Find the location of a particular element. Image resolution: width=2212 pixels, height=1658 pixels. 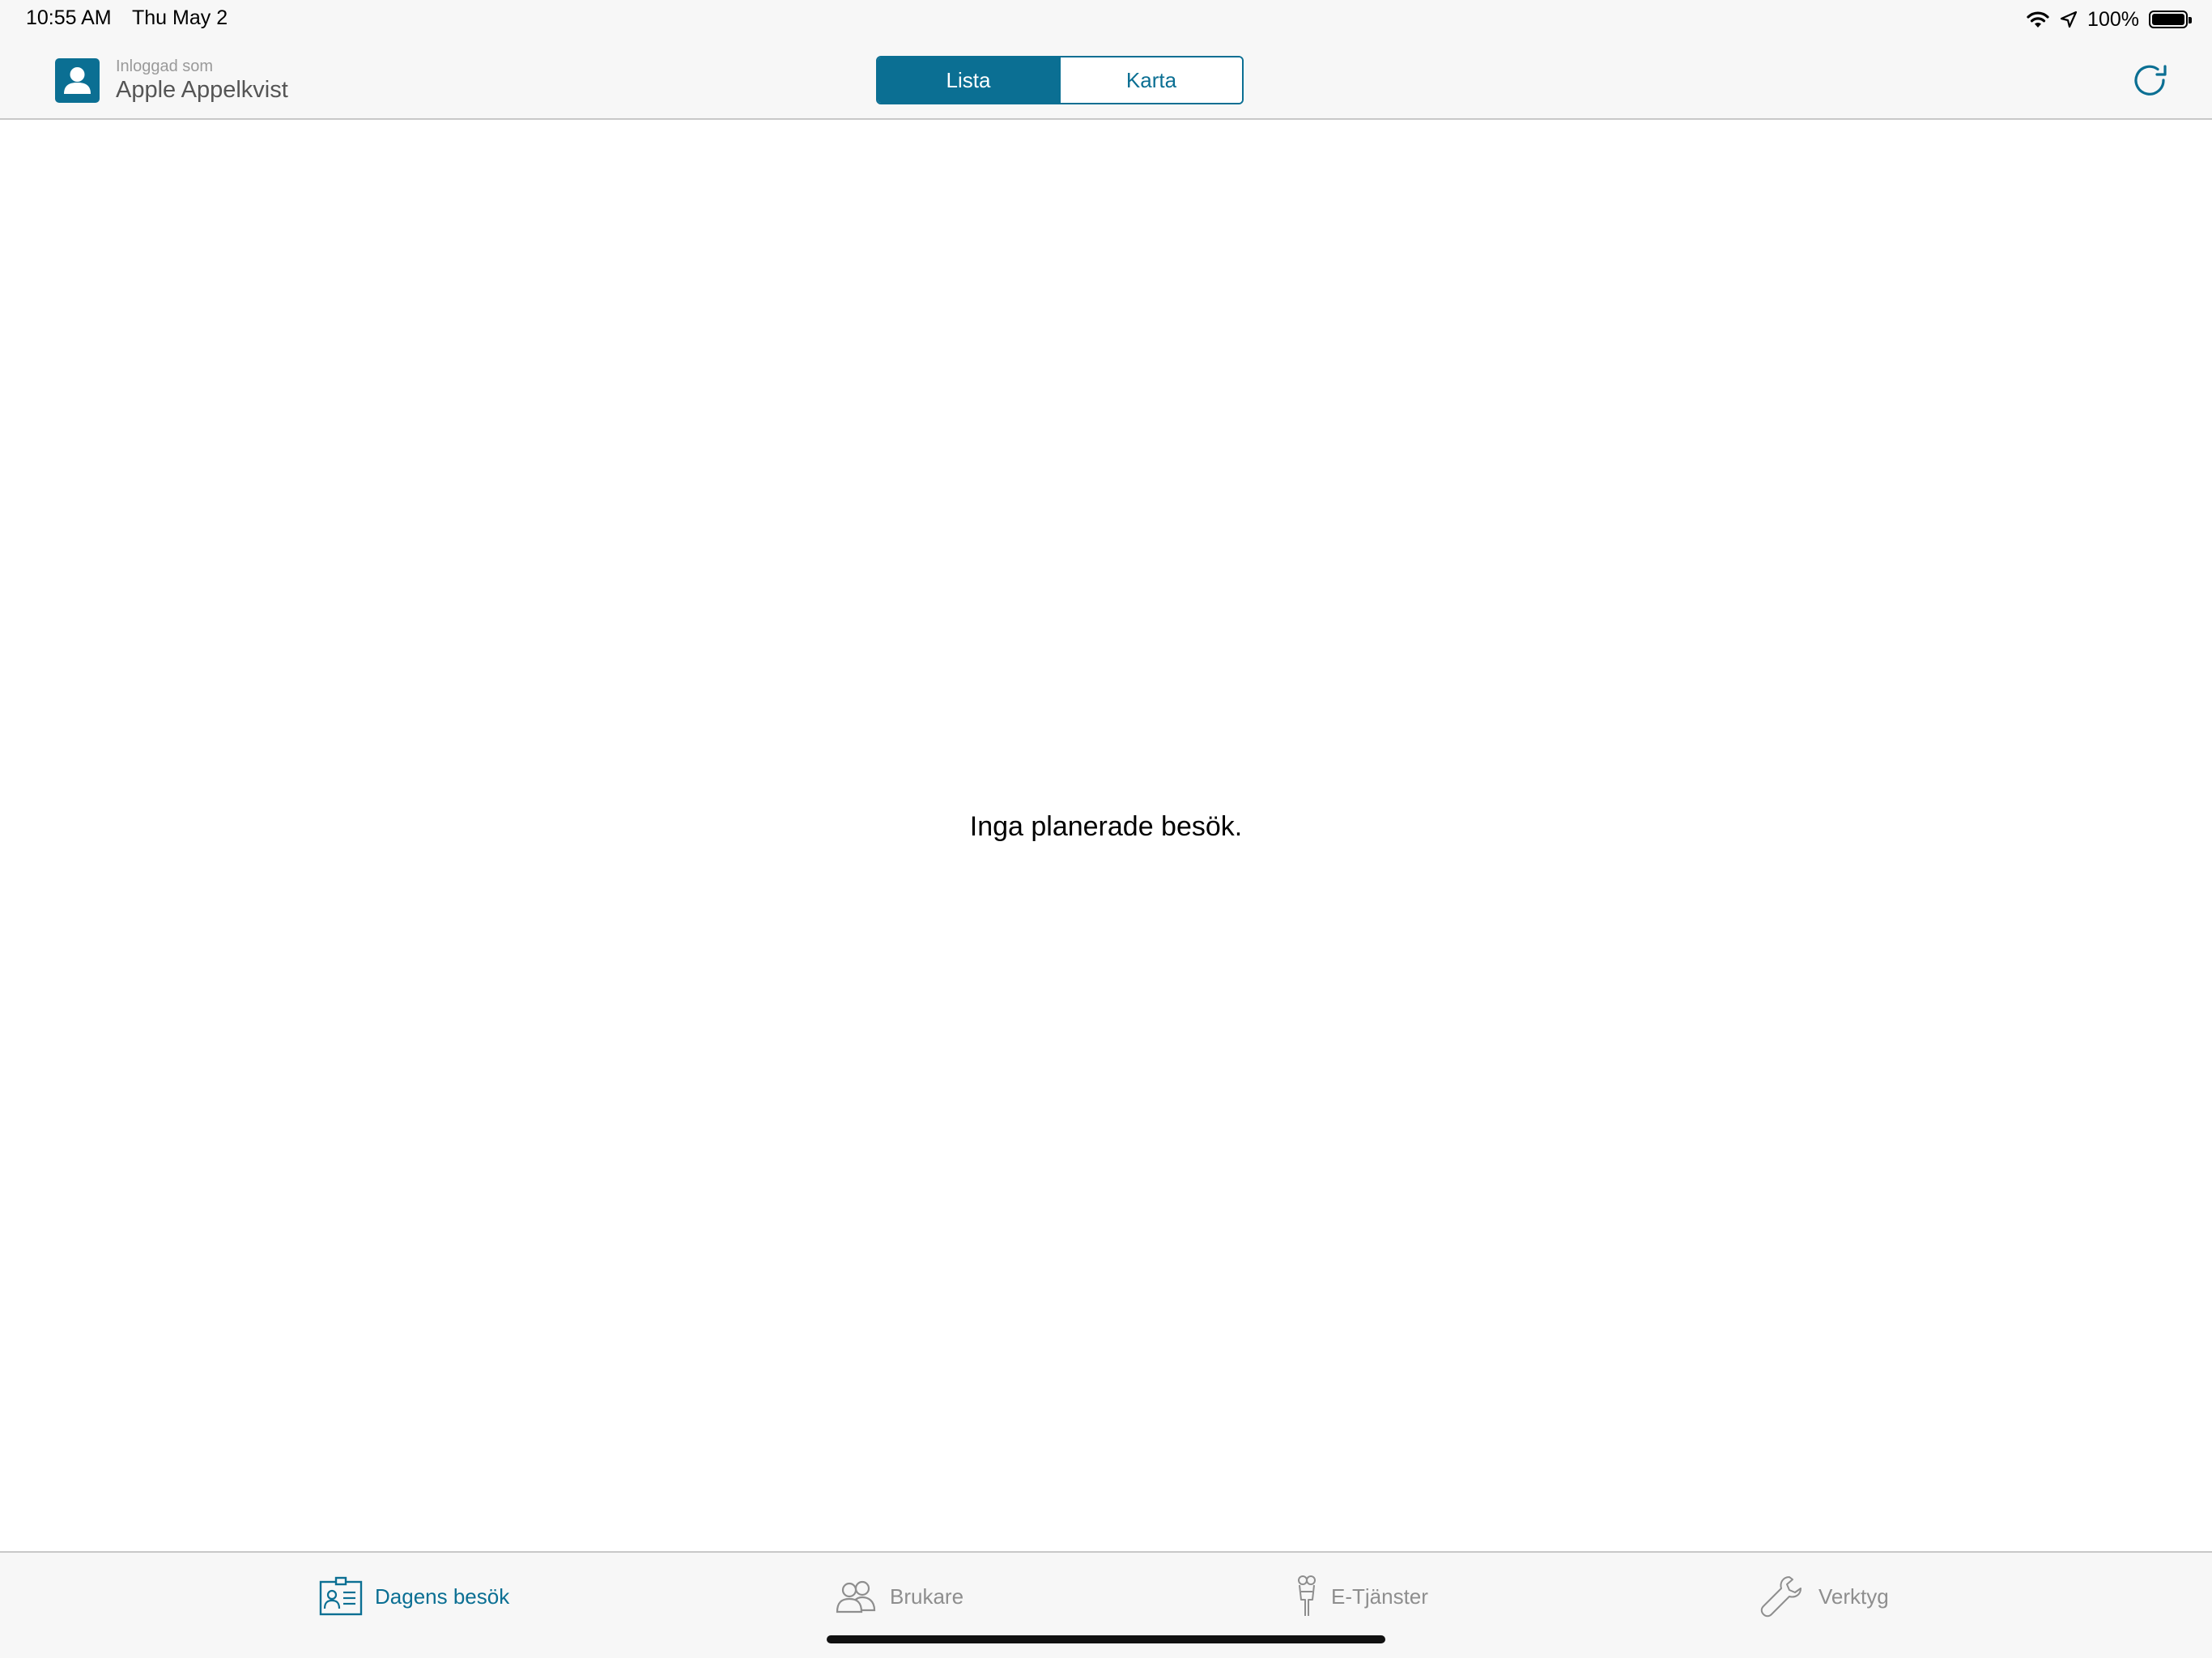

battery-tip is located at coordinates (2190, 20).